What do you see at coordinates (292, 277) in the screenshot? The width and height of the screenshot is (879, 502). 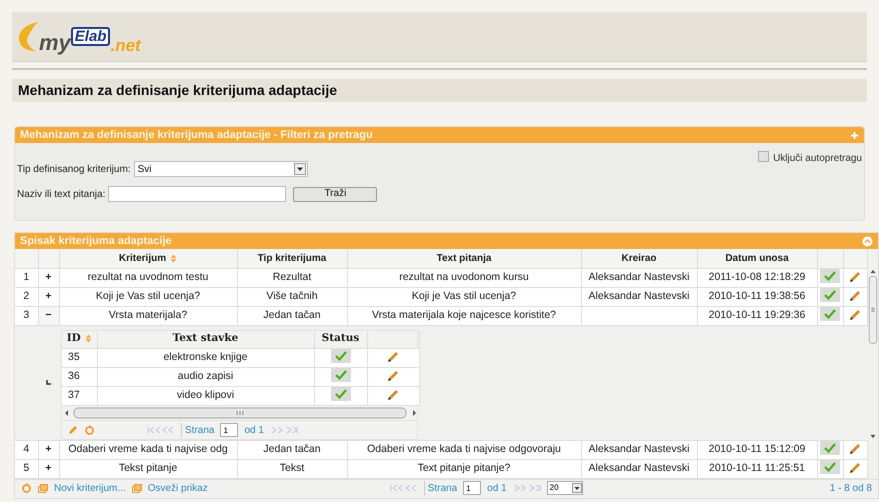 I see `table-cell: Rezultat` at bounding box center [292, 277].